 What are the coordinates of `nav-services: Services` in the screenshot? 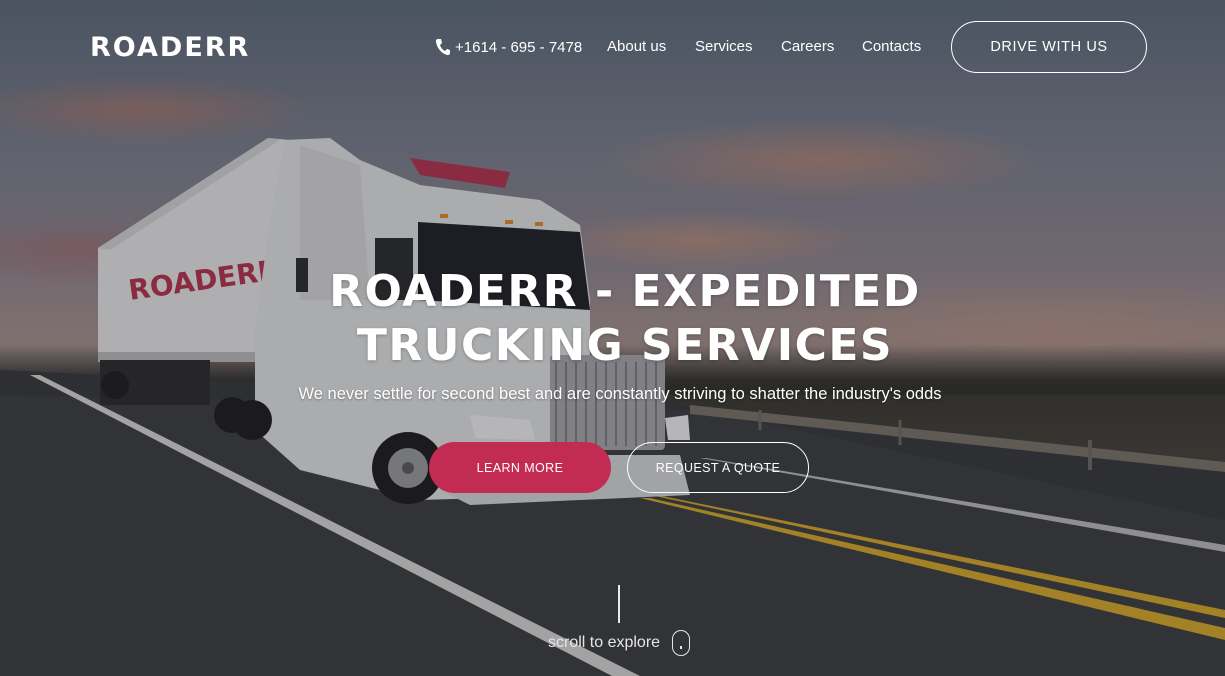 It's located at (724, 46).